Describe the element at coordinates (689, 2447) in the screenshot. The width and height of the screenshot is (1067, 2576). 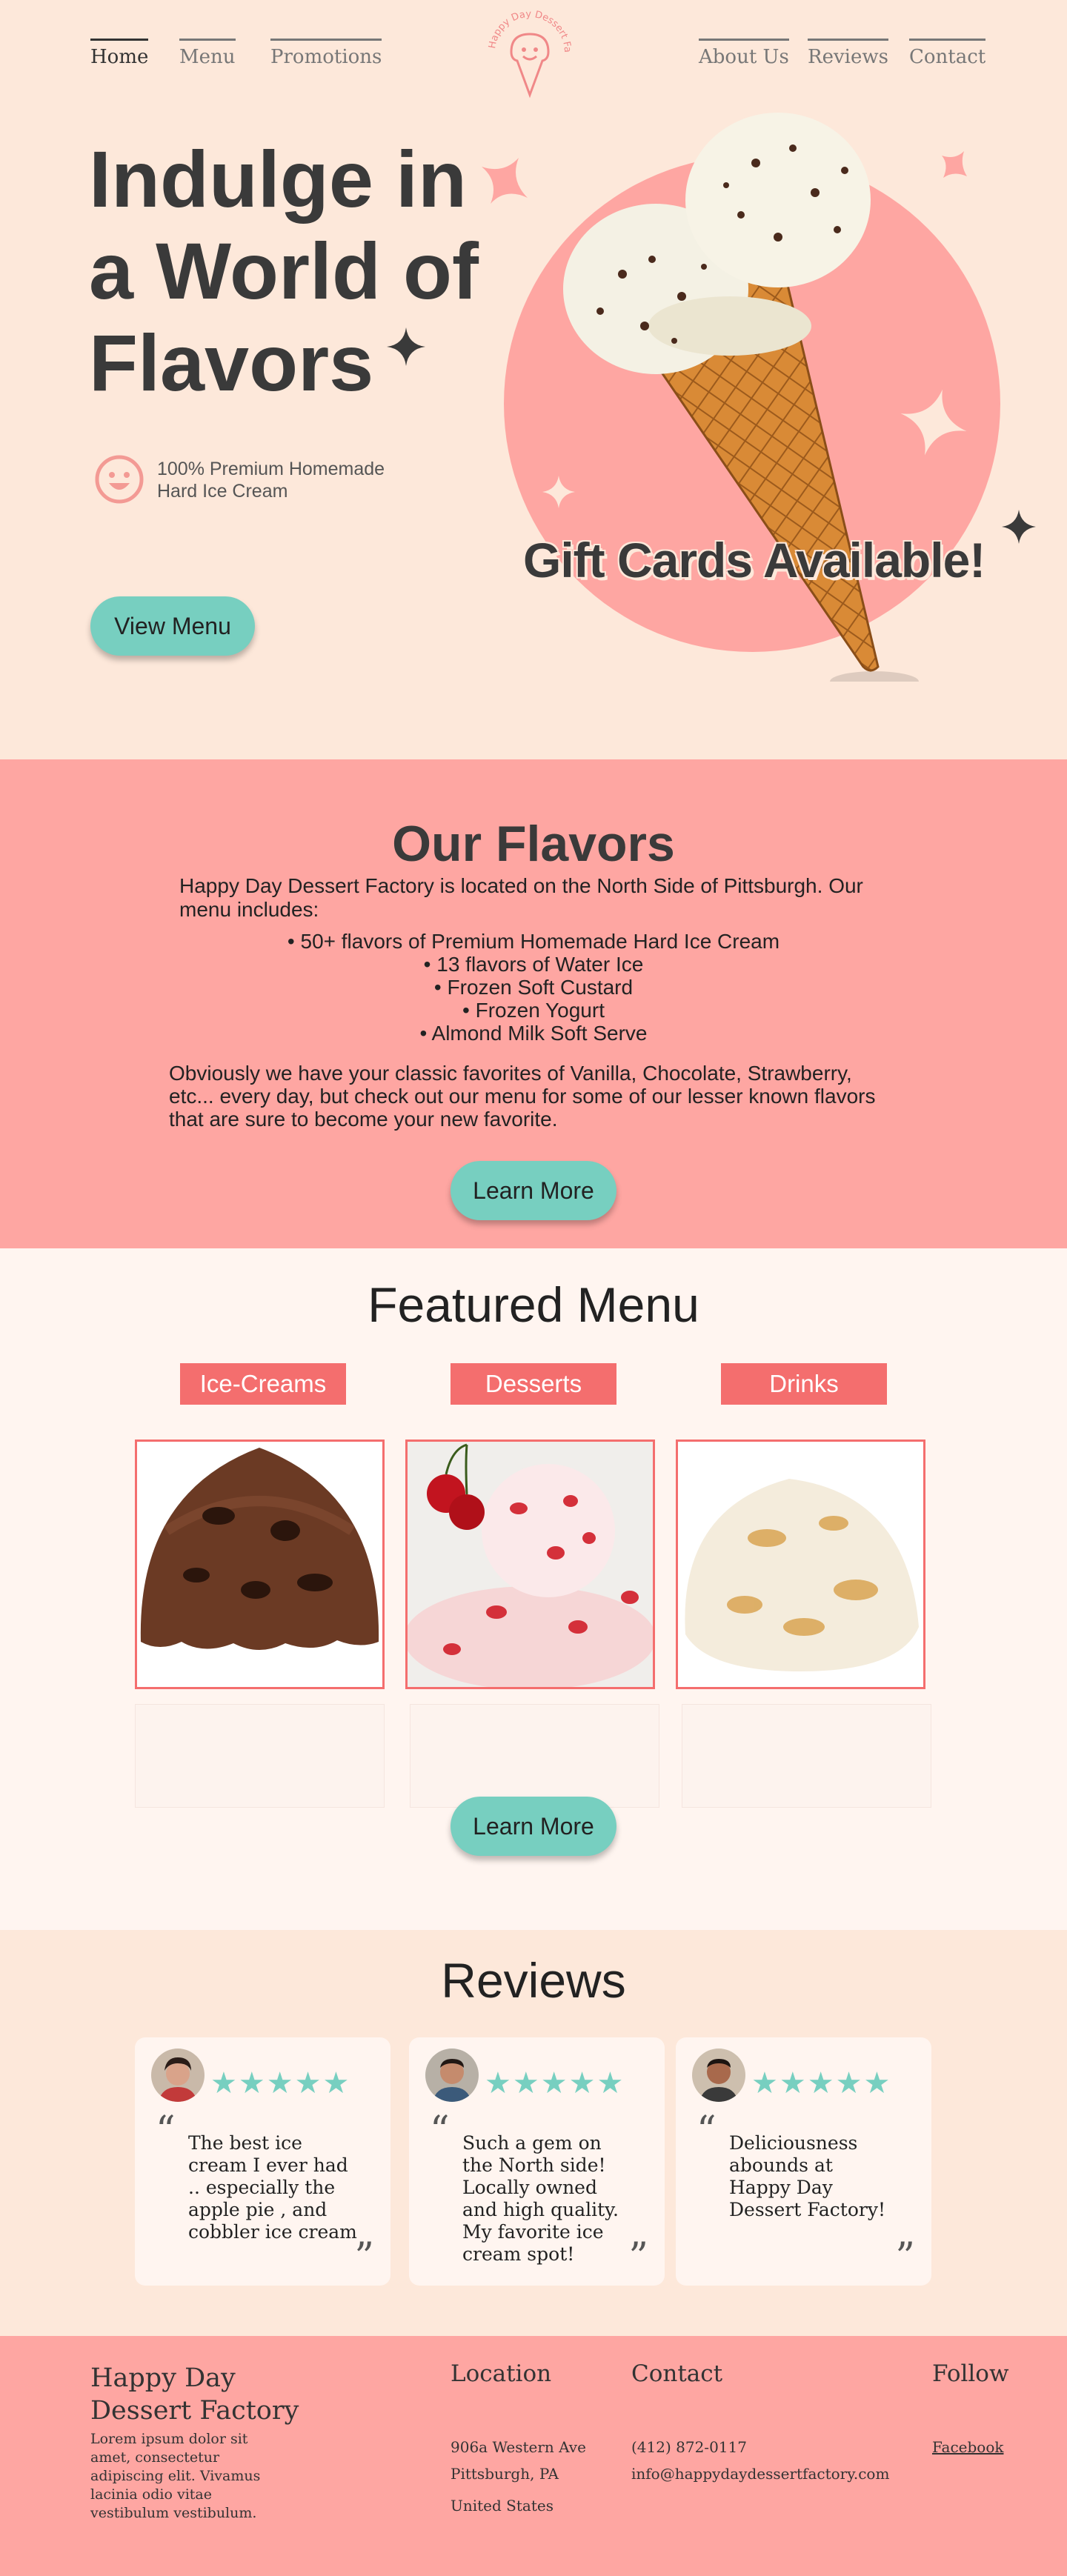
I see `footer-phone: (412) 872-0117` at that location.